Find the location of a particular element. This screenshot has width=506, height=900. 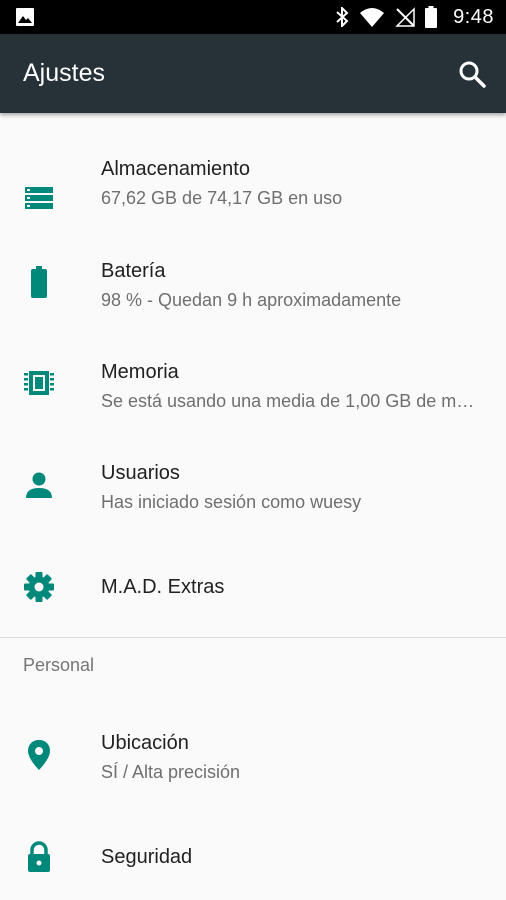

settings-item-summary: SÍ / Alta precisión is located at coordinates (171, 772).